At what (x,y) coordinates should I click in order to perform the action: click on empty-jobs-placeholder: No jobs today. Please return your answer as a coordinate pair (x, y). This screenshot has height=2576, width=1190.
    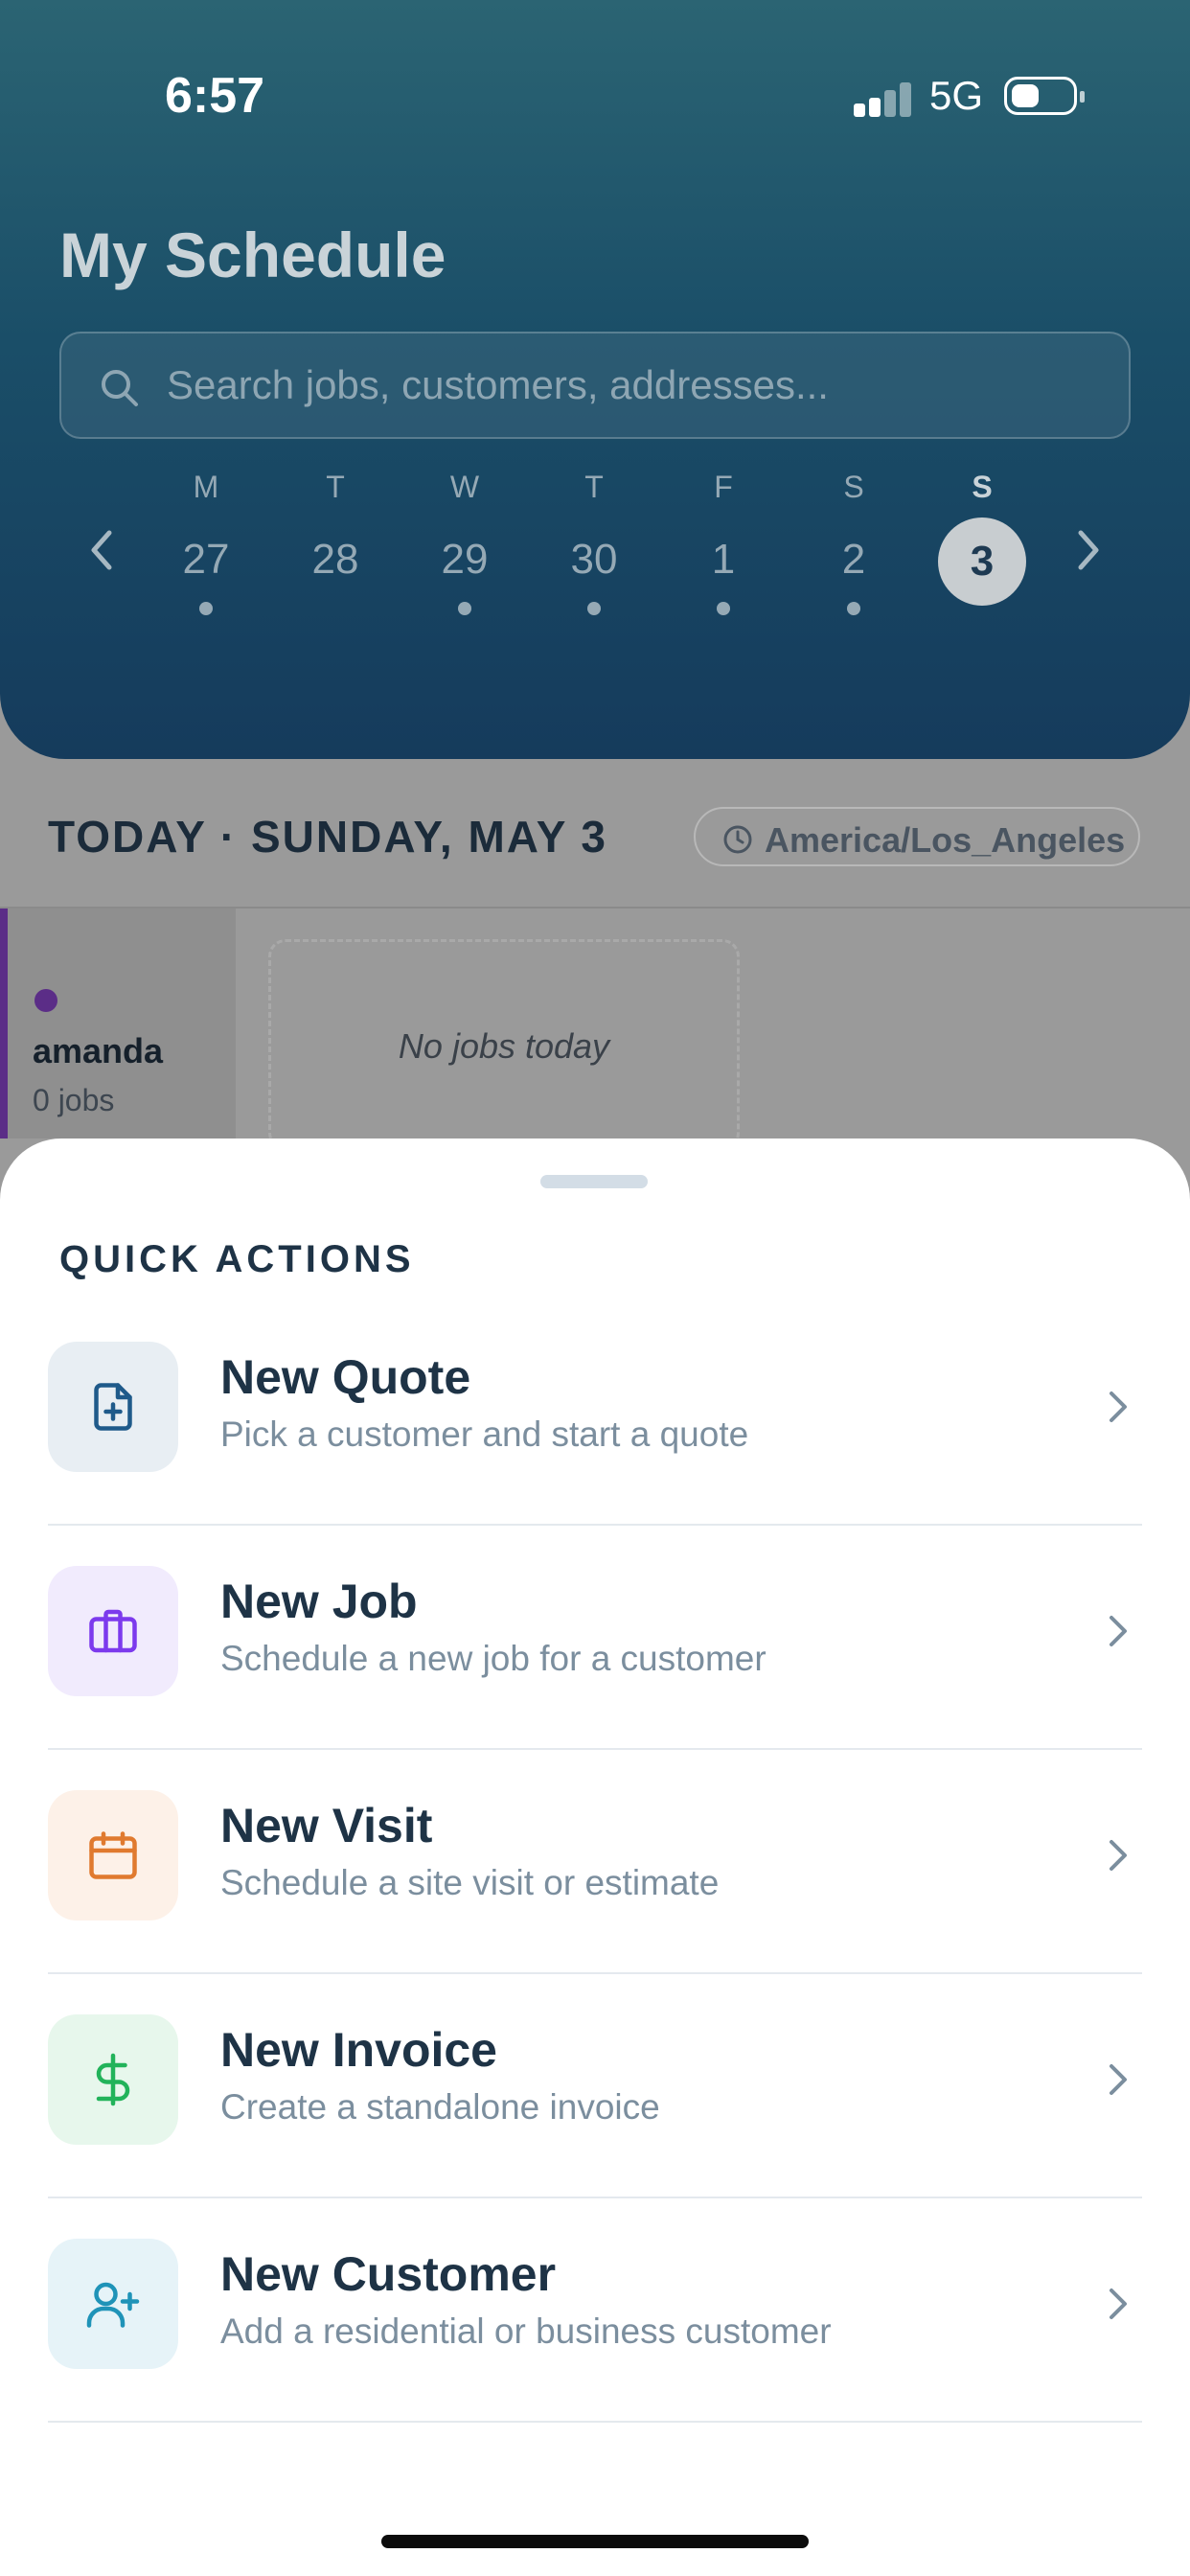
    Looking at the image, I should click on (504, 1044).